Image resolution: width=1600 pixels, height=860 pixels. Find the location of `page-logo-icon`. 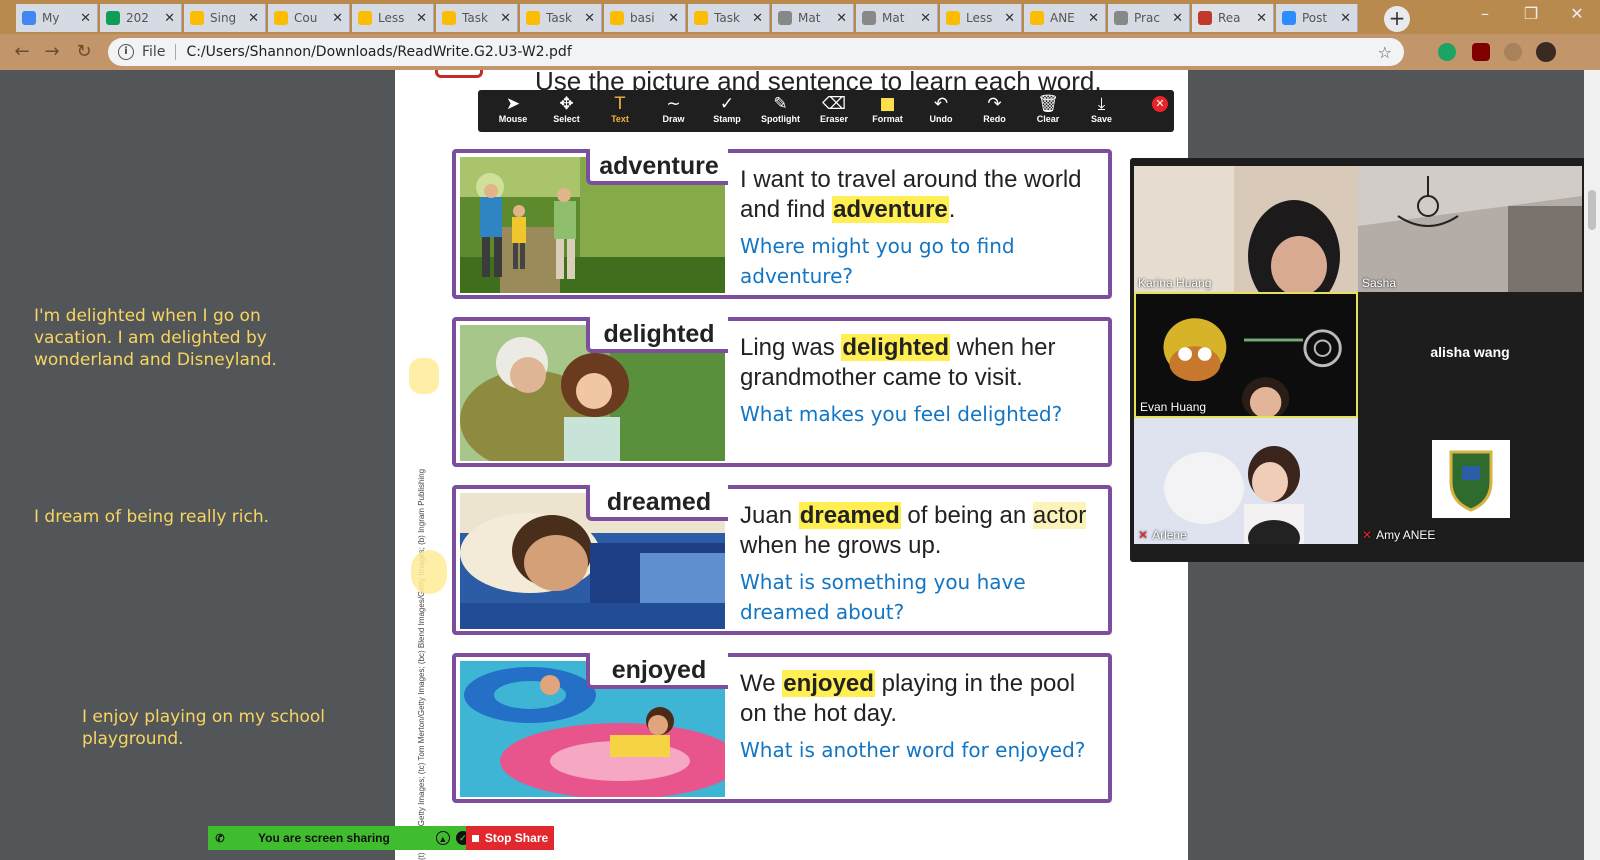

page-logo-icon is located at coordinates (459, 74).